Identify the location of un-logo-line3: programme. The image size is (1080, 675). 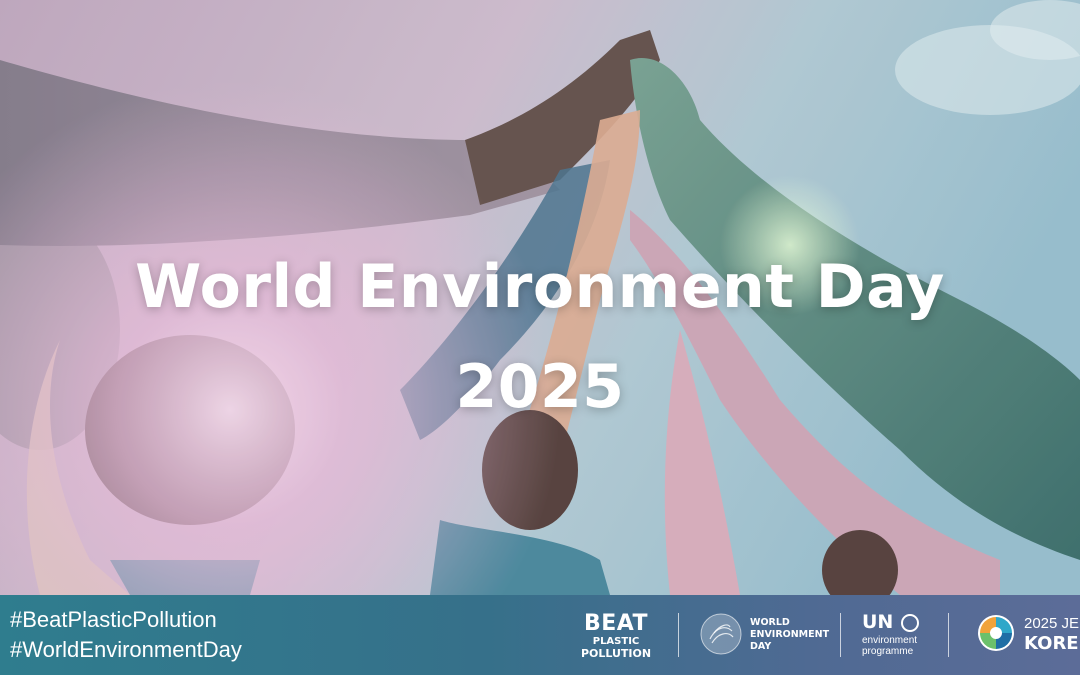
(888, 651).